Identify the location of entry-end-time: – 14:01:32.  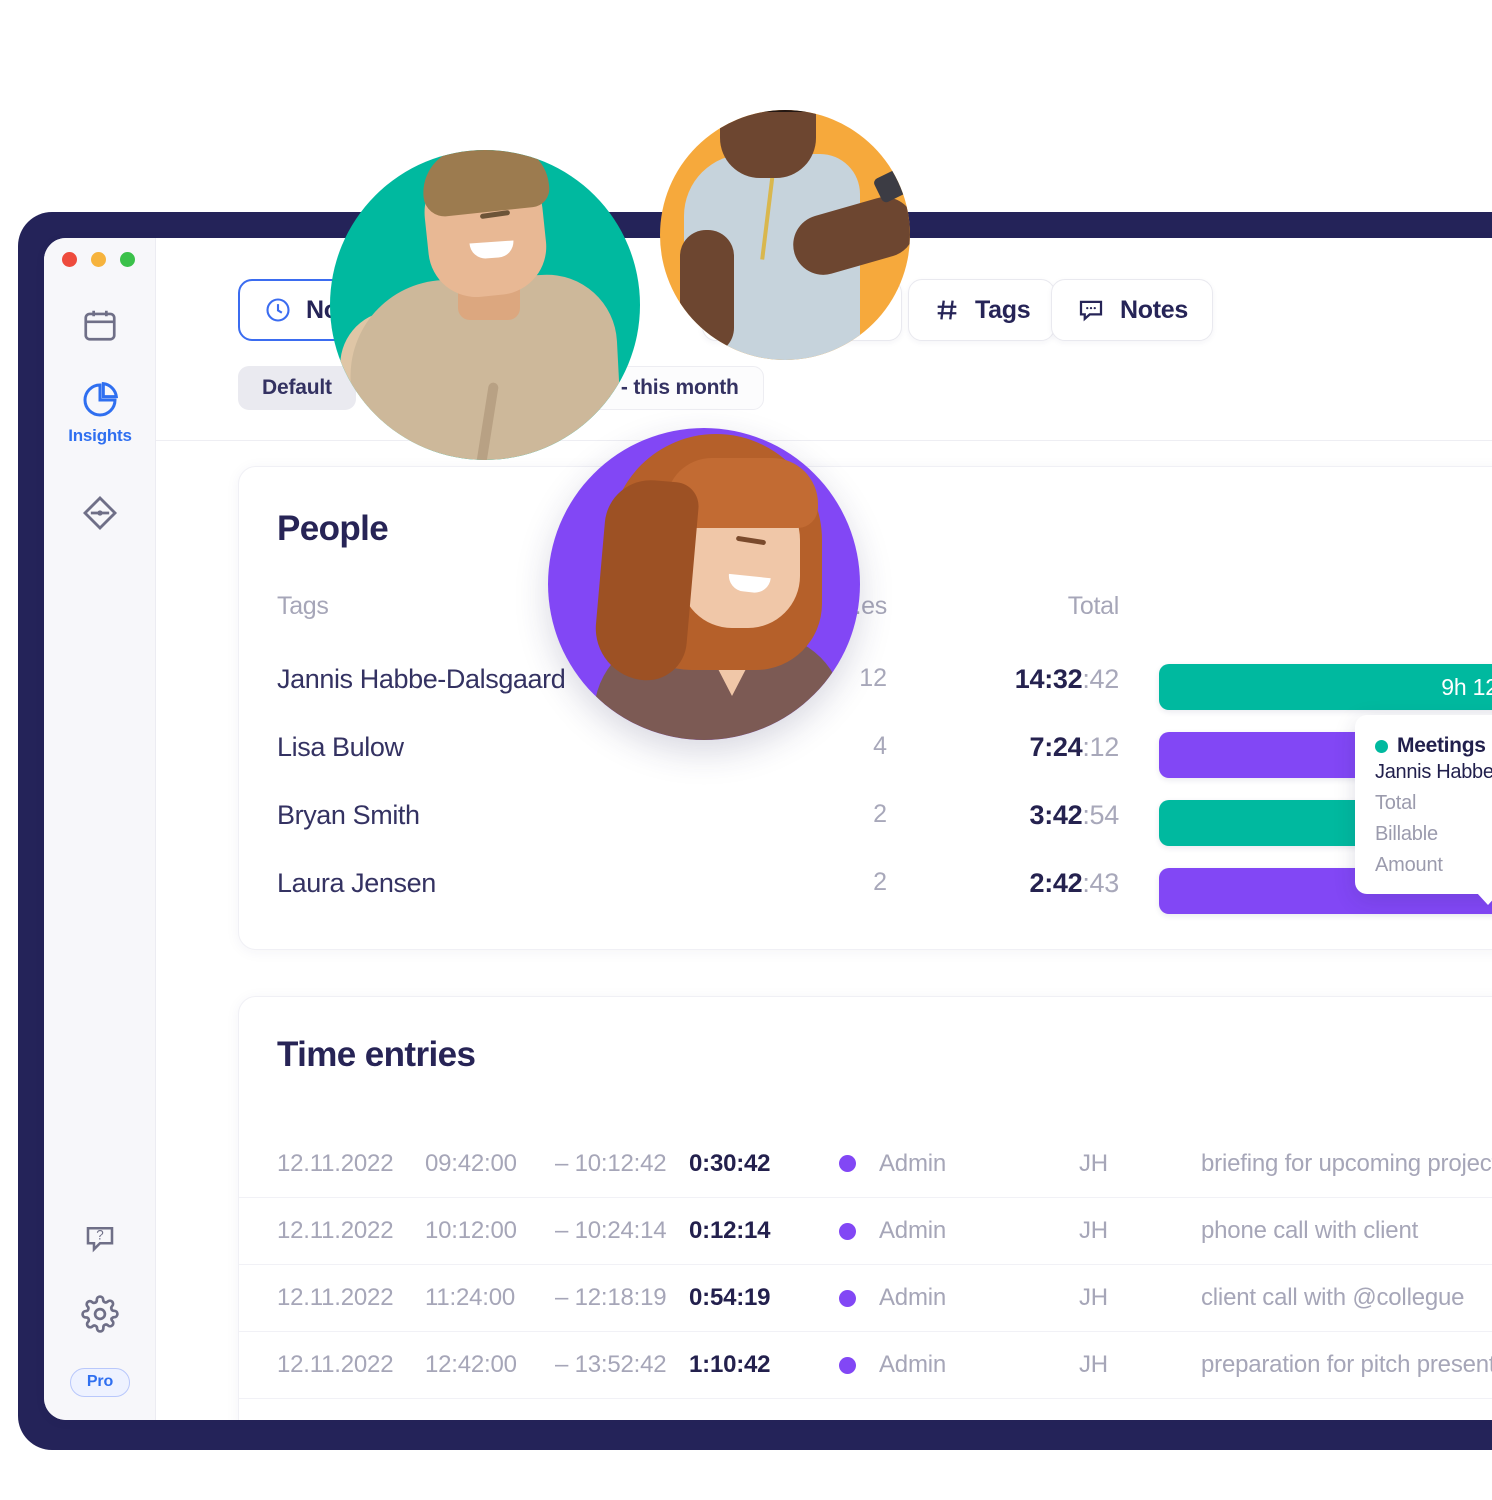
(611, 1419).